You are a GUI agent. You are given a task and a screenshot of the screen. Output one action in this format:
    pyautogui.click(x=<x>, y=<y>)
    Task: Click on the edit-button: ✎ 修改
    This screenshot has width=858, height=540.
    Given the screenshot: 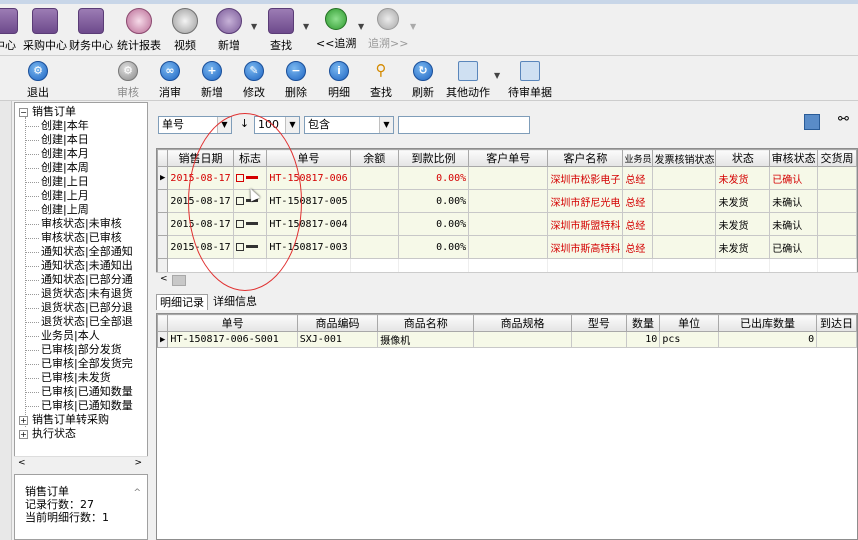 What is the action you would take?
    pyautogui.click(x=254, y=81)
    